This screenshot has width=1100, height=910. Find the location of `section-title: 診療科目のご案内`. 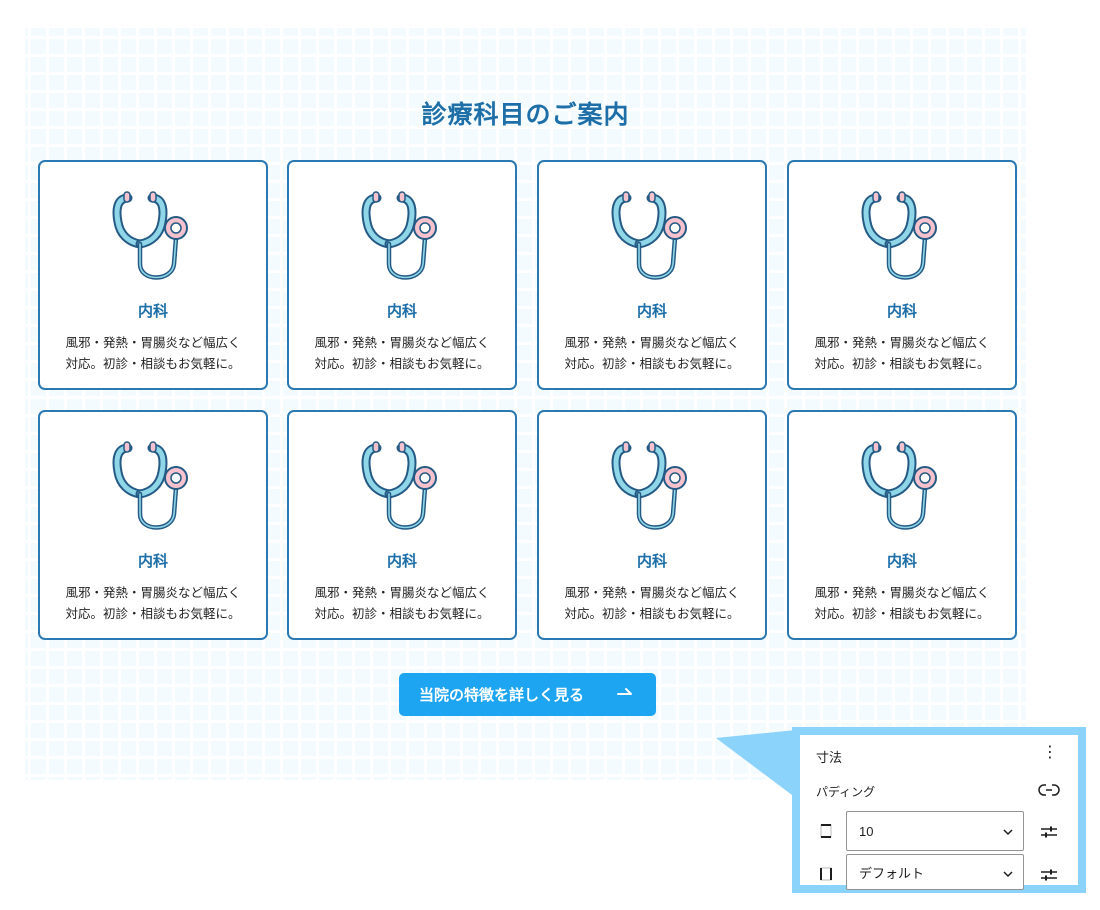

section-title: 診療科目のご案内 is located at coordinates (525, 114).